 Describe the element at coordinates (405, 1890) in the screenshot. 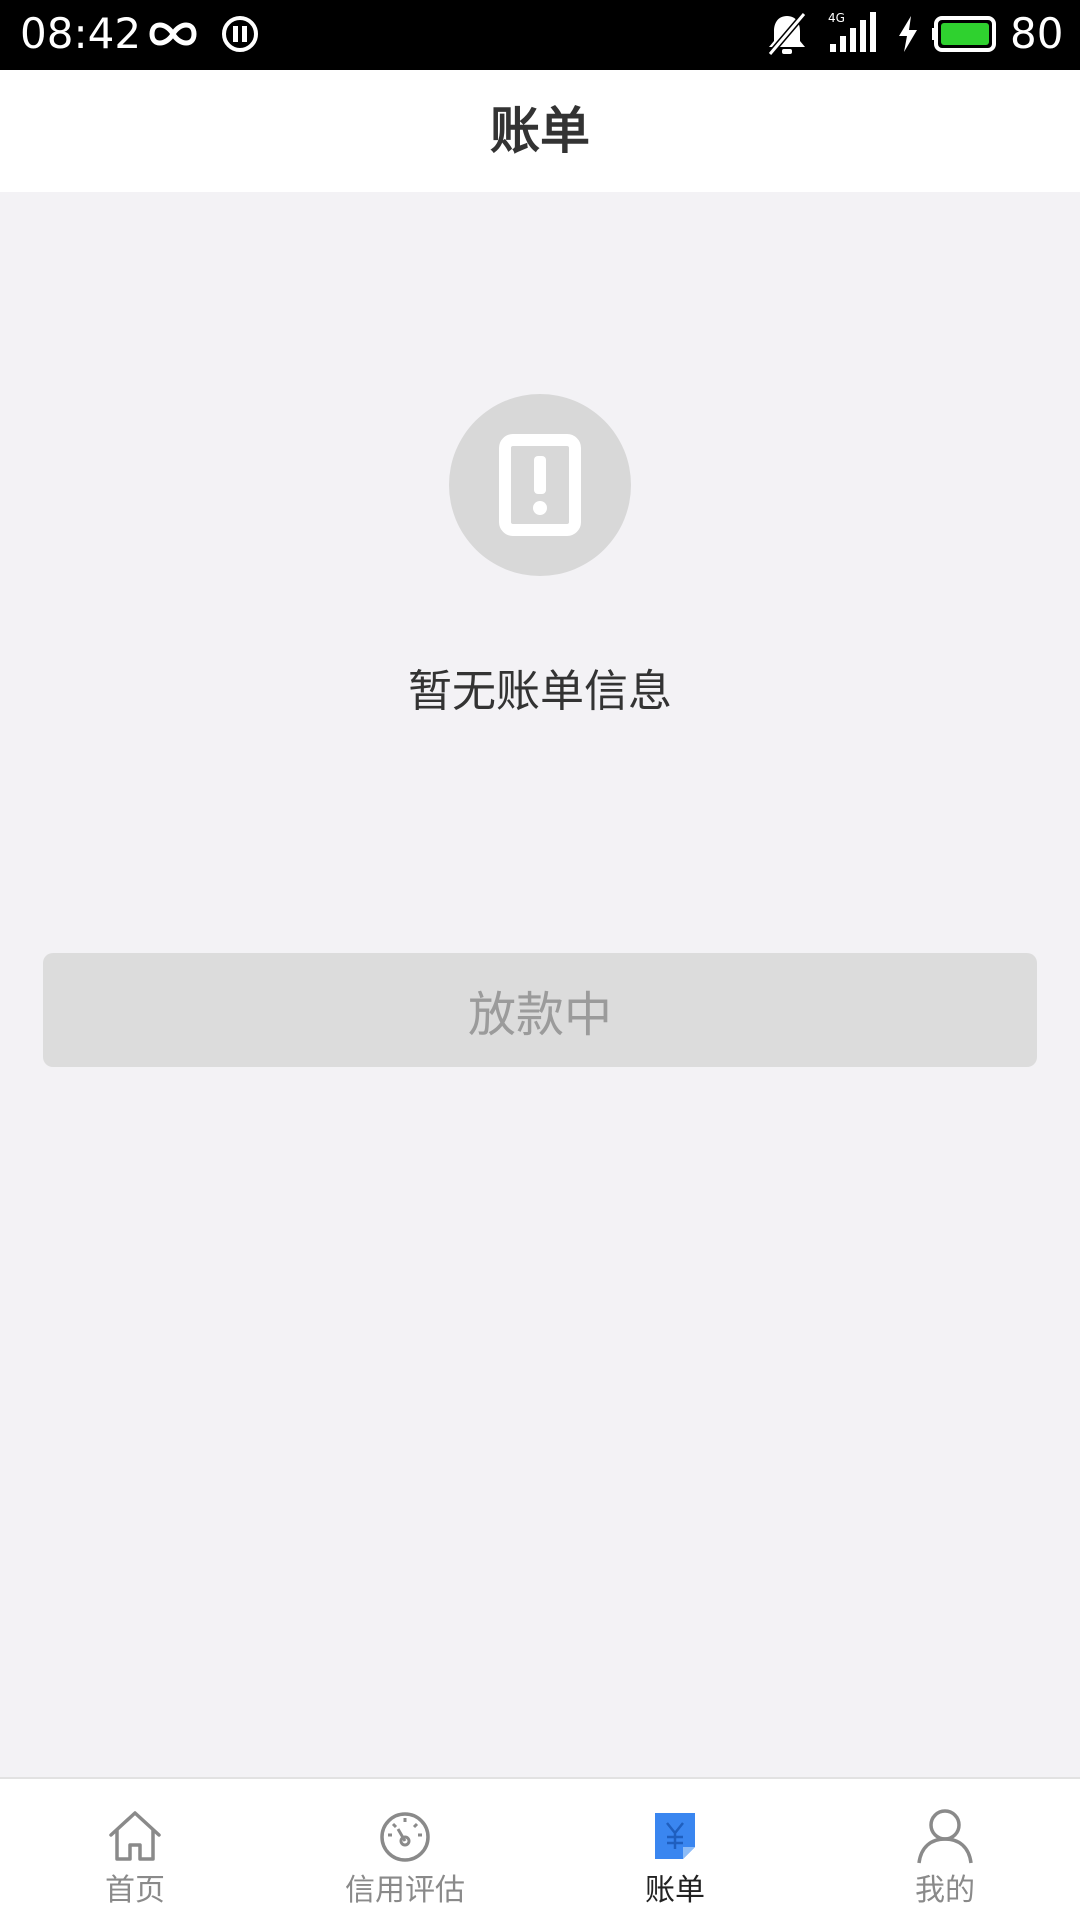

I see `tab-label: 信用评估` at that location.